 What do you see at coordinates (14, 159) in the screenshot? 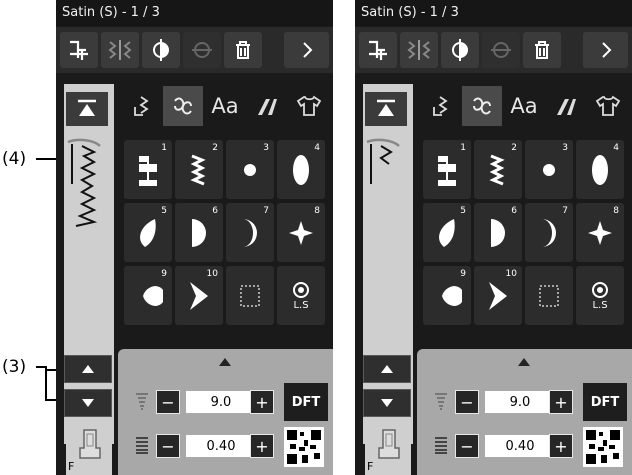
I see `callout-label-4: (4)` at bounding box center [14, 159].